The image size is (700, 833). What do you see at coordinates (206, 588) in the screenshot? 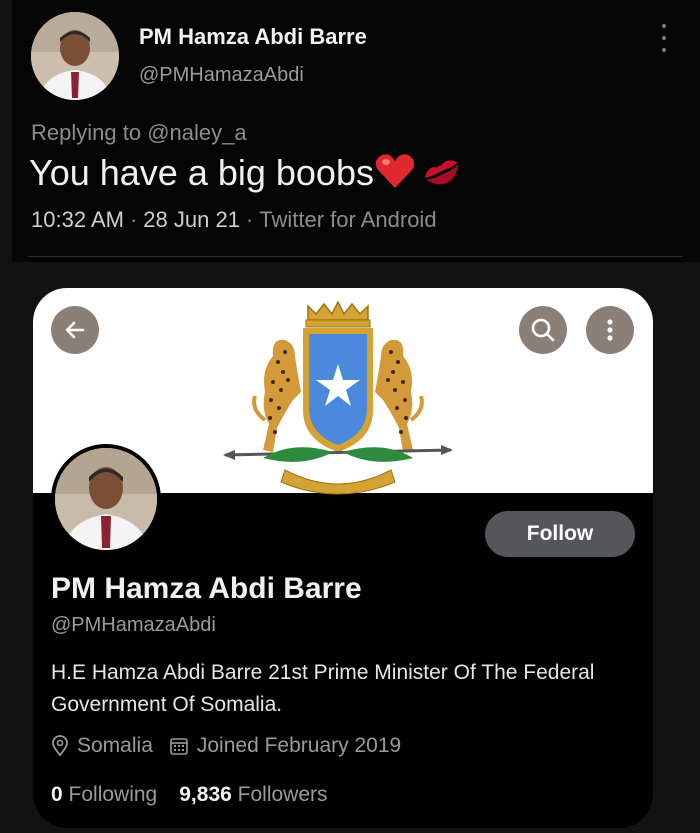
I see `profile-name: PM Hamza Abdi Barre` at bounding box center [206, 588].